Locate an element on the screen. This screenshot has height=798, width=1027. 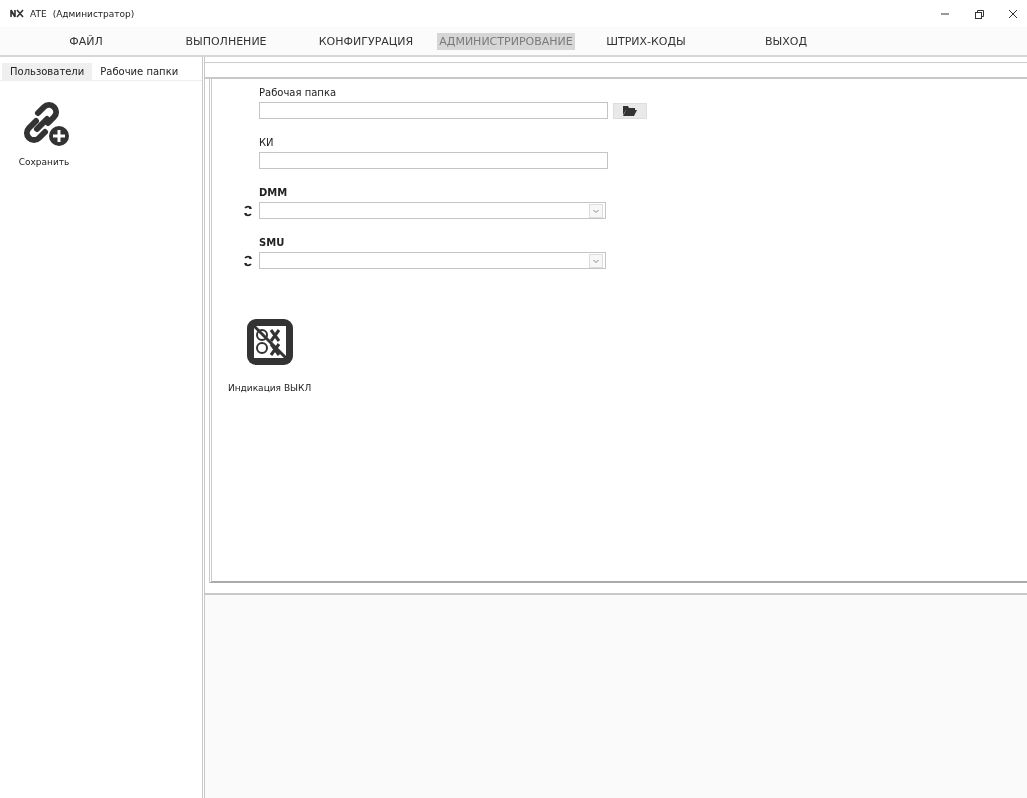
field-label: Рабочая папка is located at coordinates (298, 92).